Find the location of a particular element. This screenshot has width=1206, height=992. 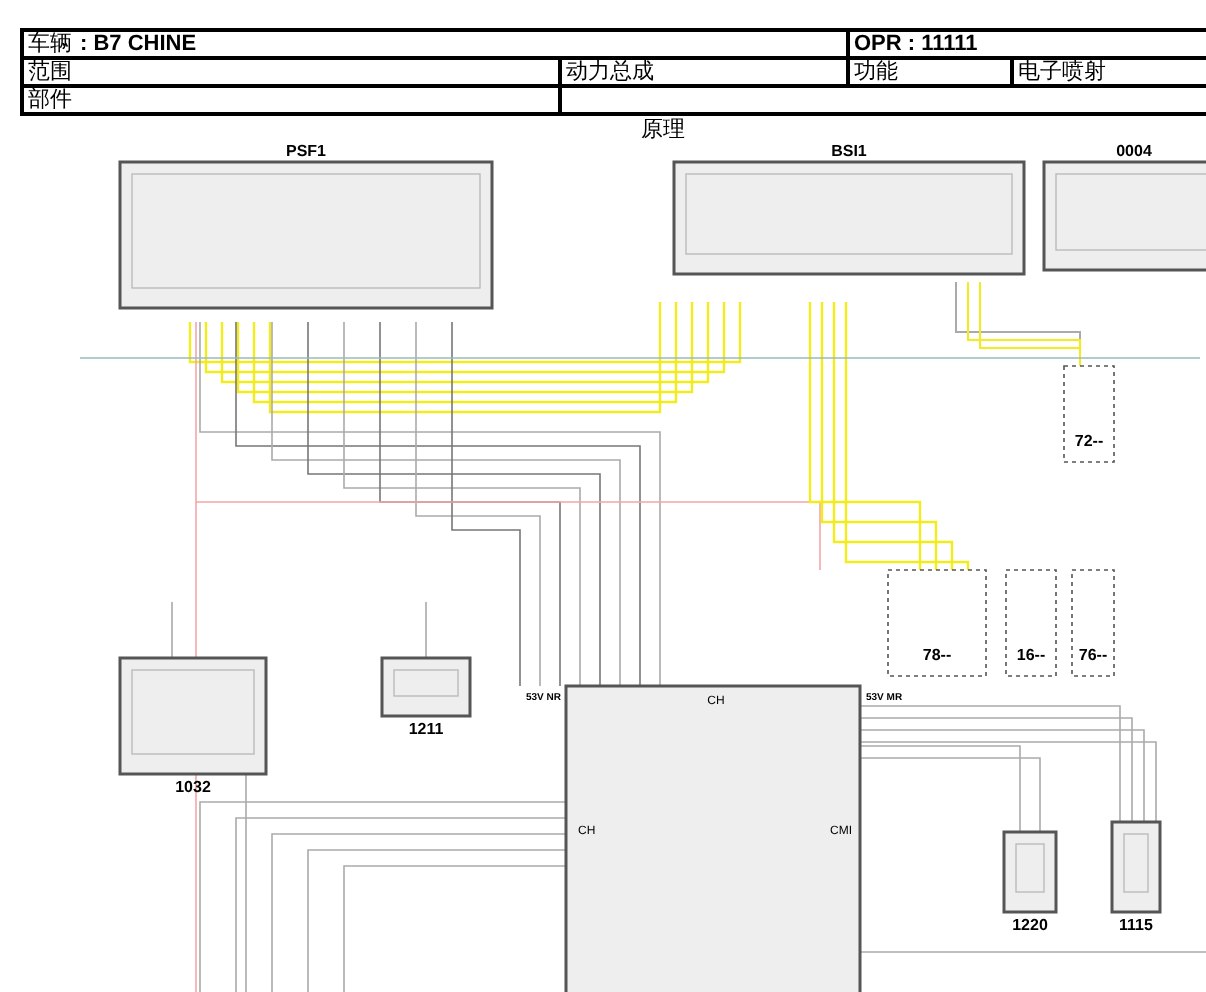

component-label: 0004 is located at coordinates (1134, 151).